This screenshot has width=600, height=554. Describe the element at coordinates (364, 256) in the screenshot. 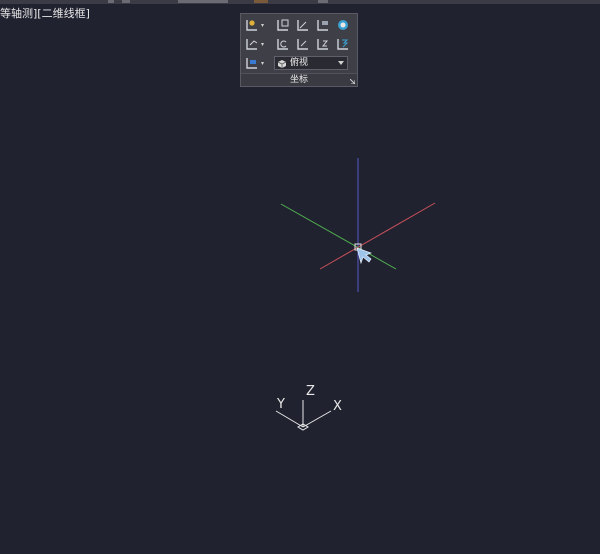

I see `cursor-arrow-icon` at that location.